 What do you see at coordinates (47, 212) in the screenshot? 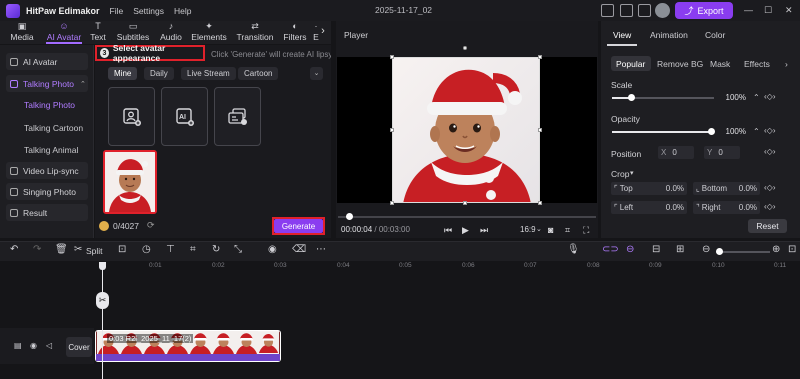
I see `sidebar-item-result: Result` at bounding box center [47, 212].